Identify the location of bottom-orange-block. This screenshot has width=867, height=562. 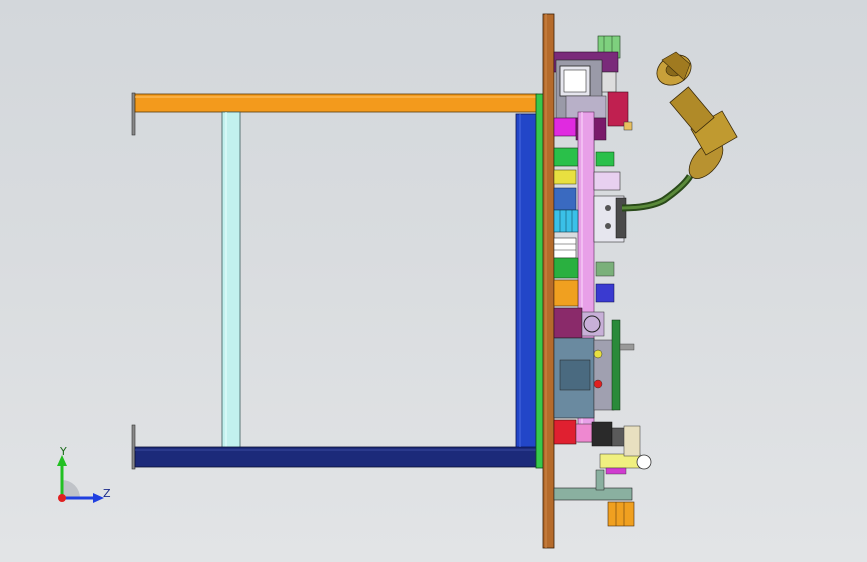
(621, 514).